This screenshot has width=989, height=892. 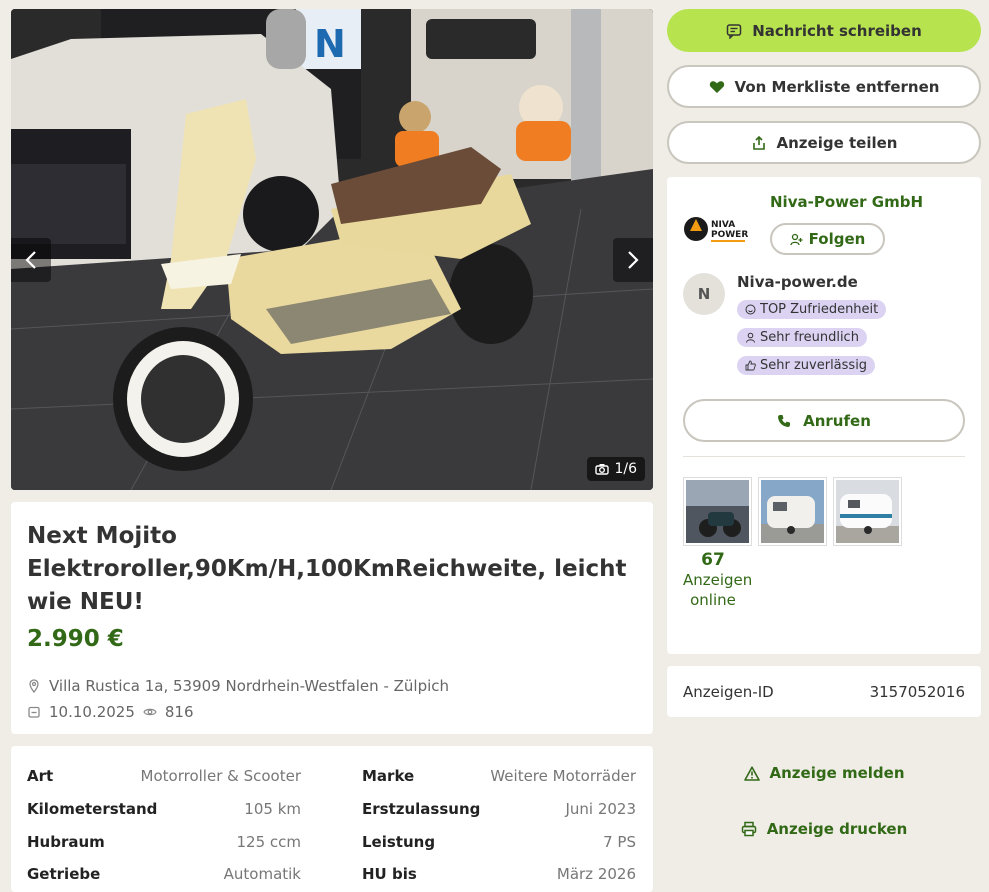 What do you see at coordinates (179, 712) in the screenshot?
I see `listing-views: 816` at bounding box center [179, 712].